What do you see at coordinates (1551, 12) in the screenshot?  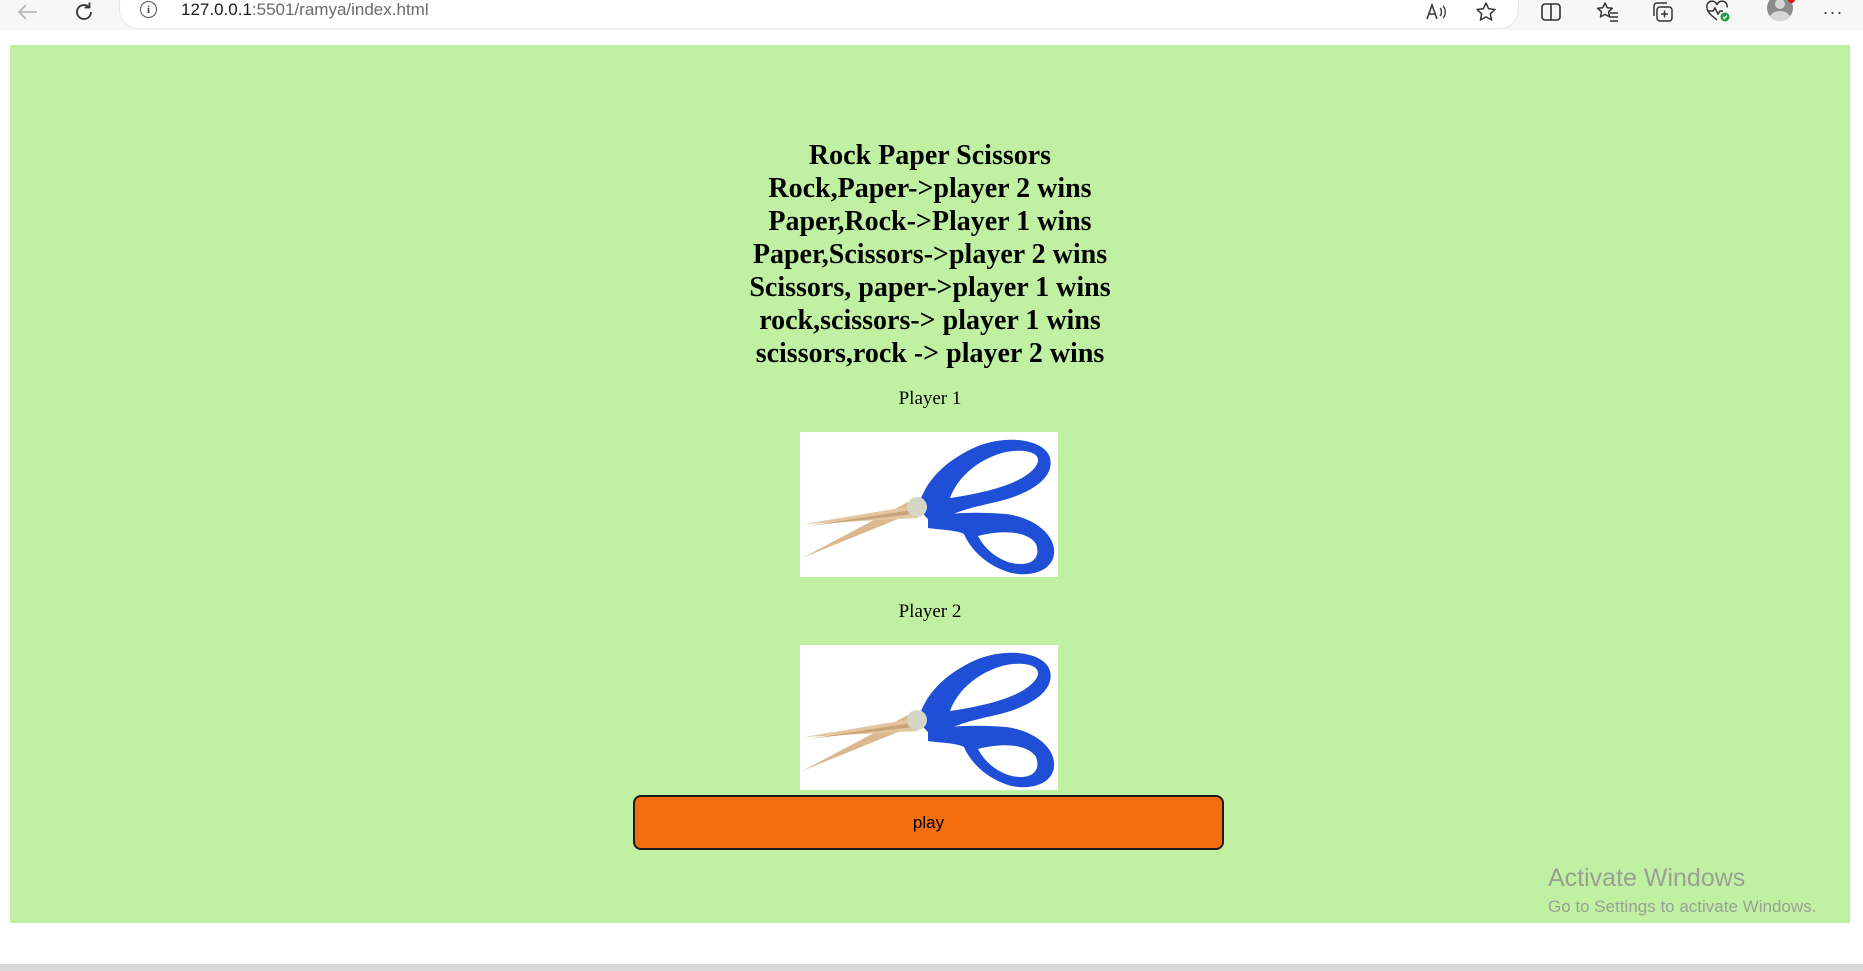 I see `split-screen-icon` at bounding box center [1551, 12].